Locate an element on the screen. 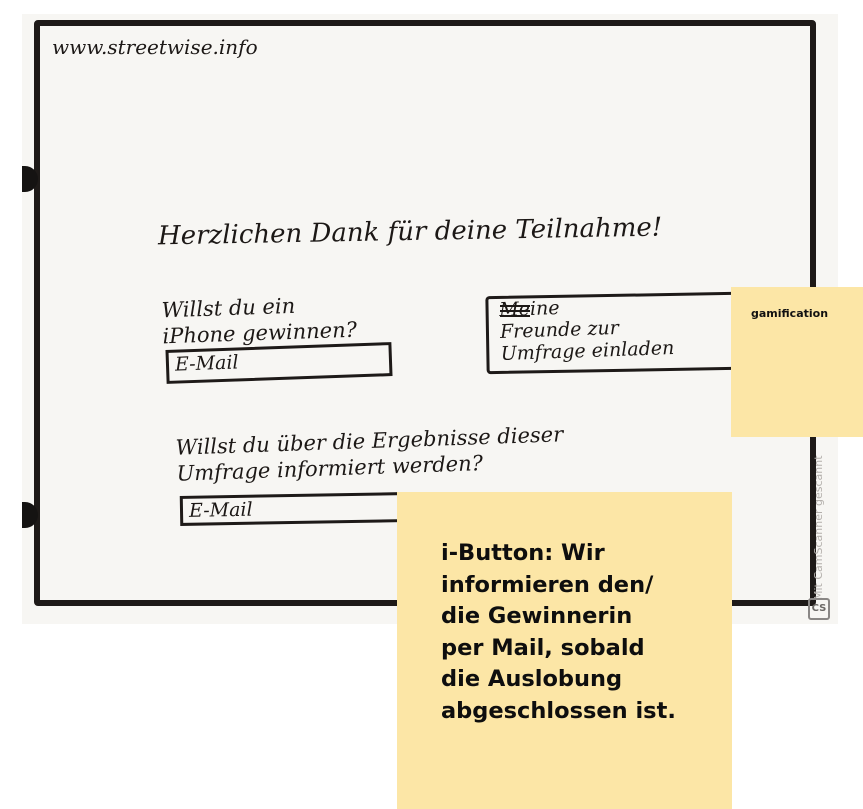  sticky-note-gamification-text: gamification is located at coordinates (790, 313).